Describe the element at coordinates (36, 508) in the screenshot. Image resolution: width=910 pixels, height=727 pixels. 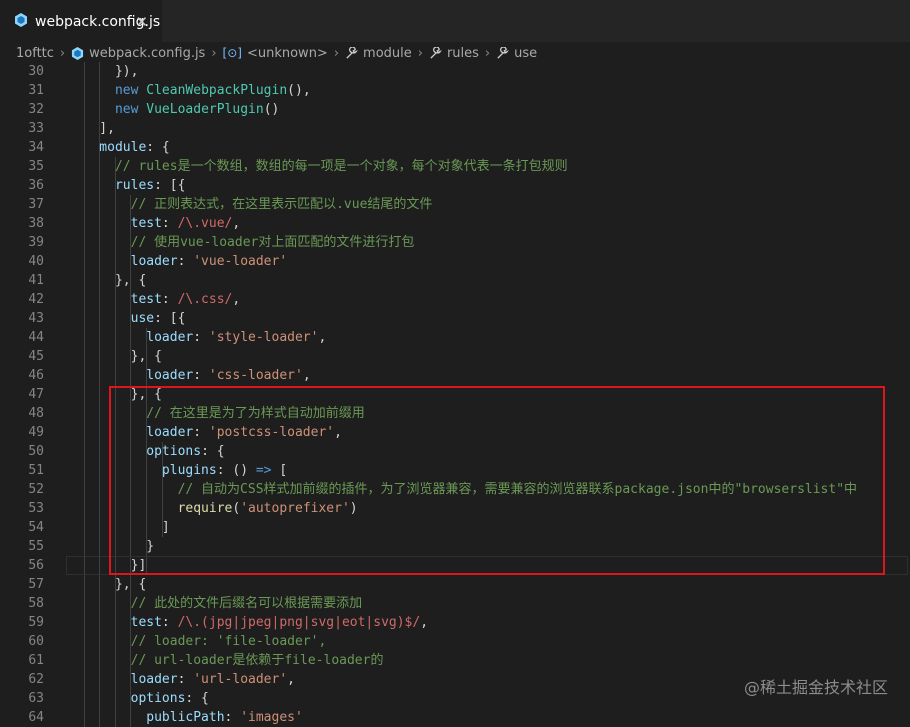
I see `line-number: 53` at that location.